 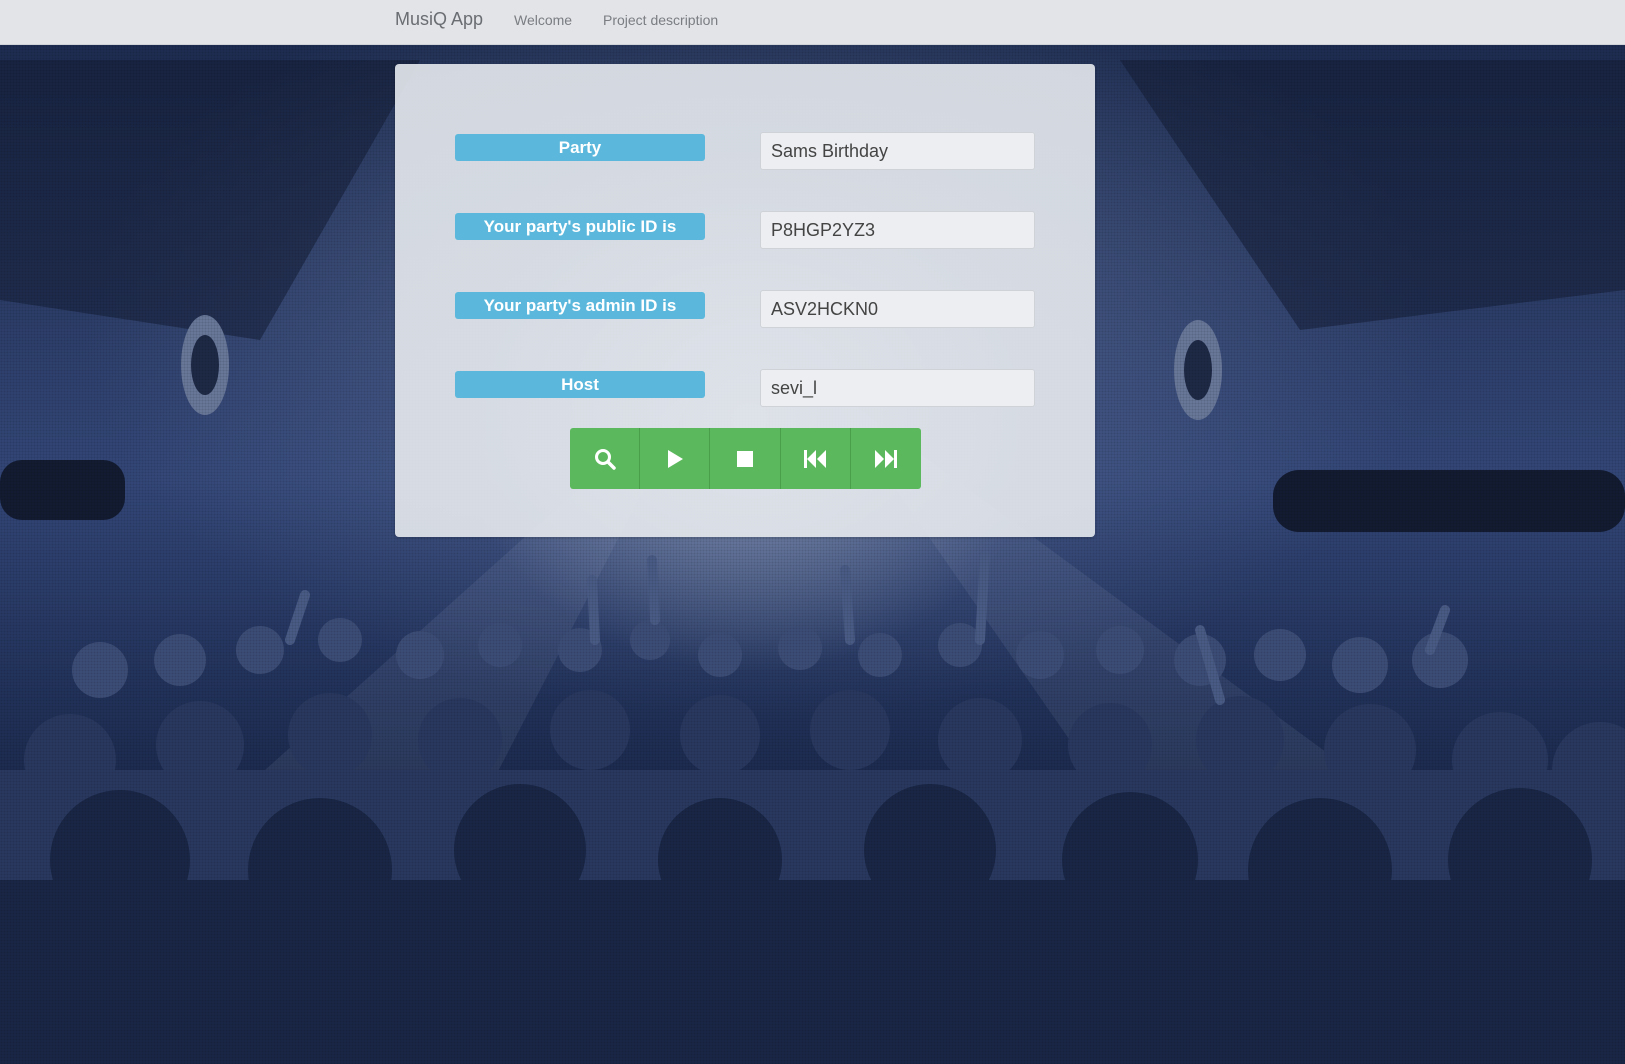 I want to click on play-button, so click(x=675, y=458).